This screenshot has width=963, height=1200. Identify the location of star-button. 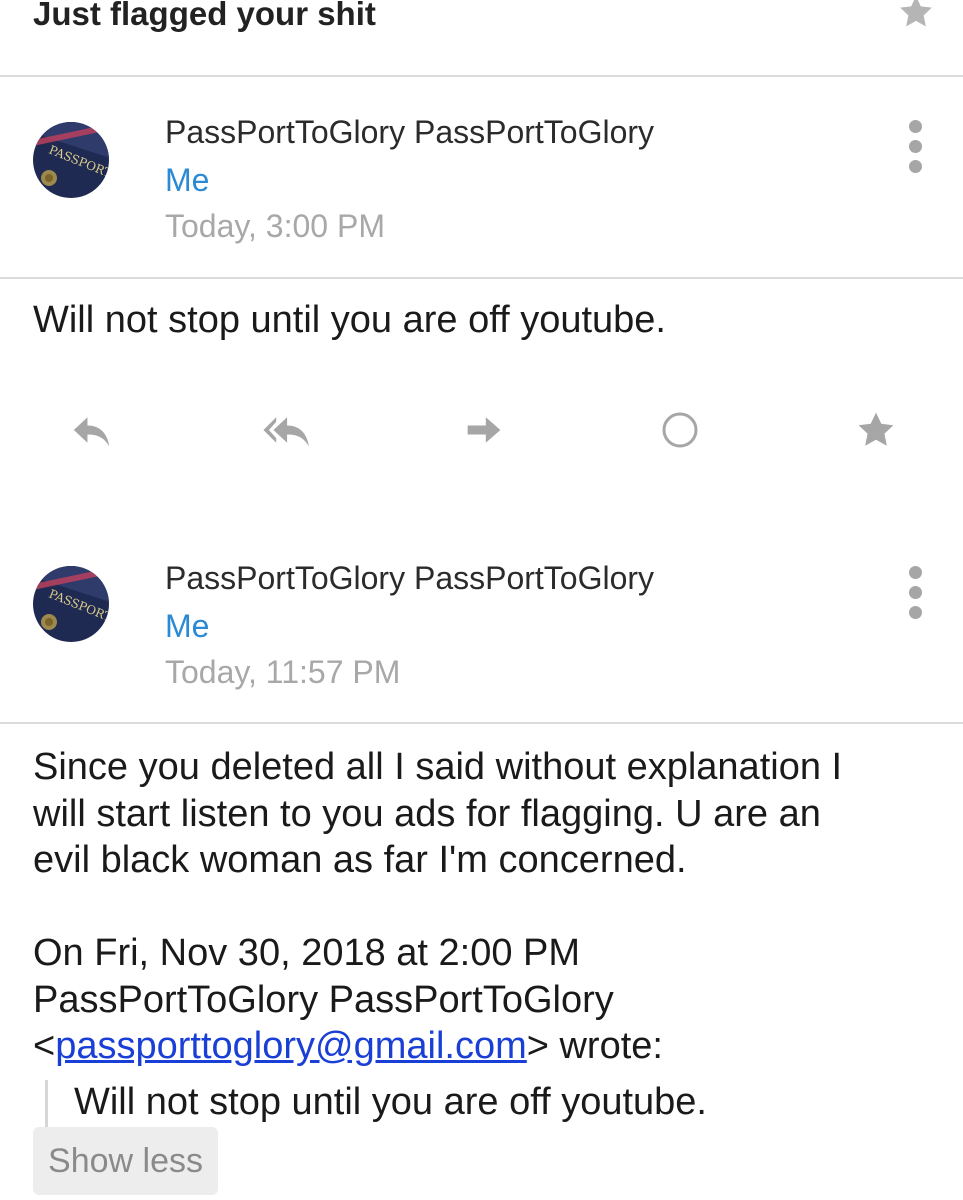
(876, 430).